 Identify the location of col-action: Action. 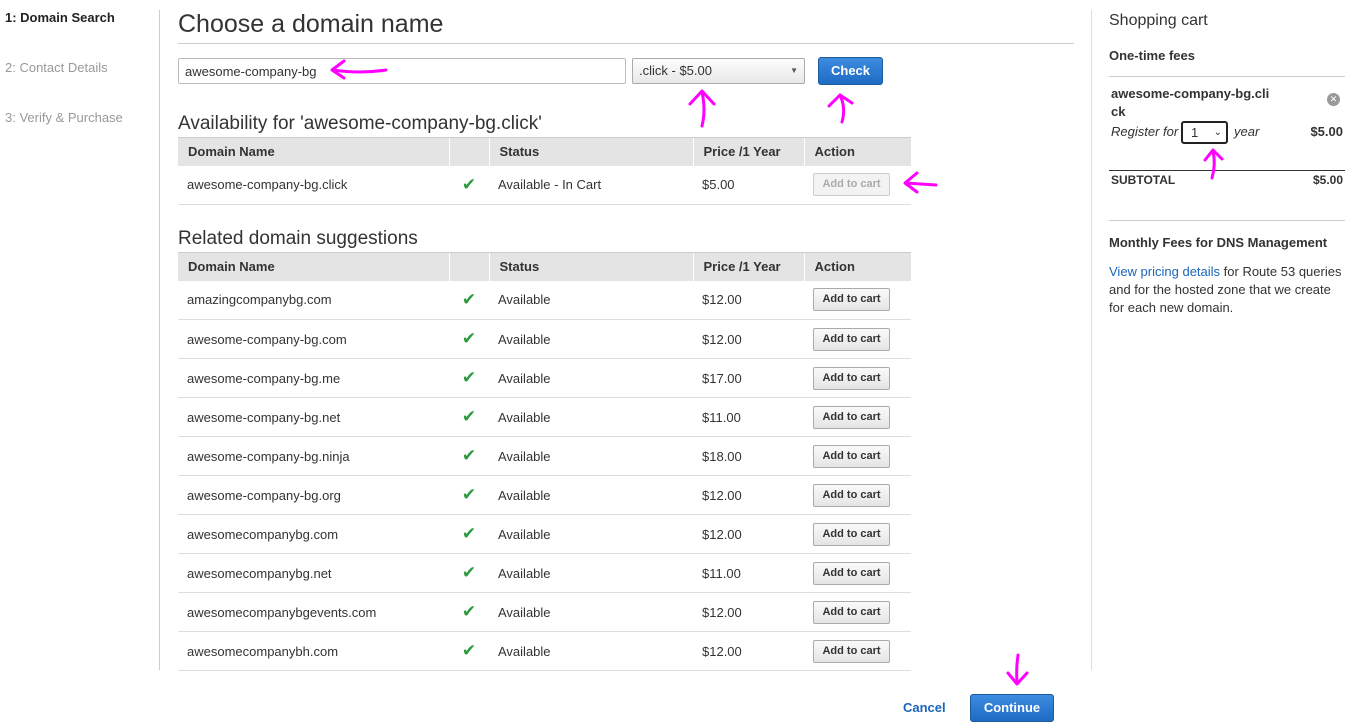
(857, 151).